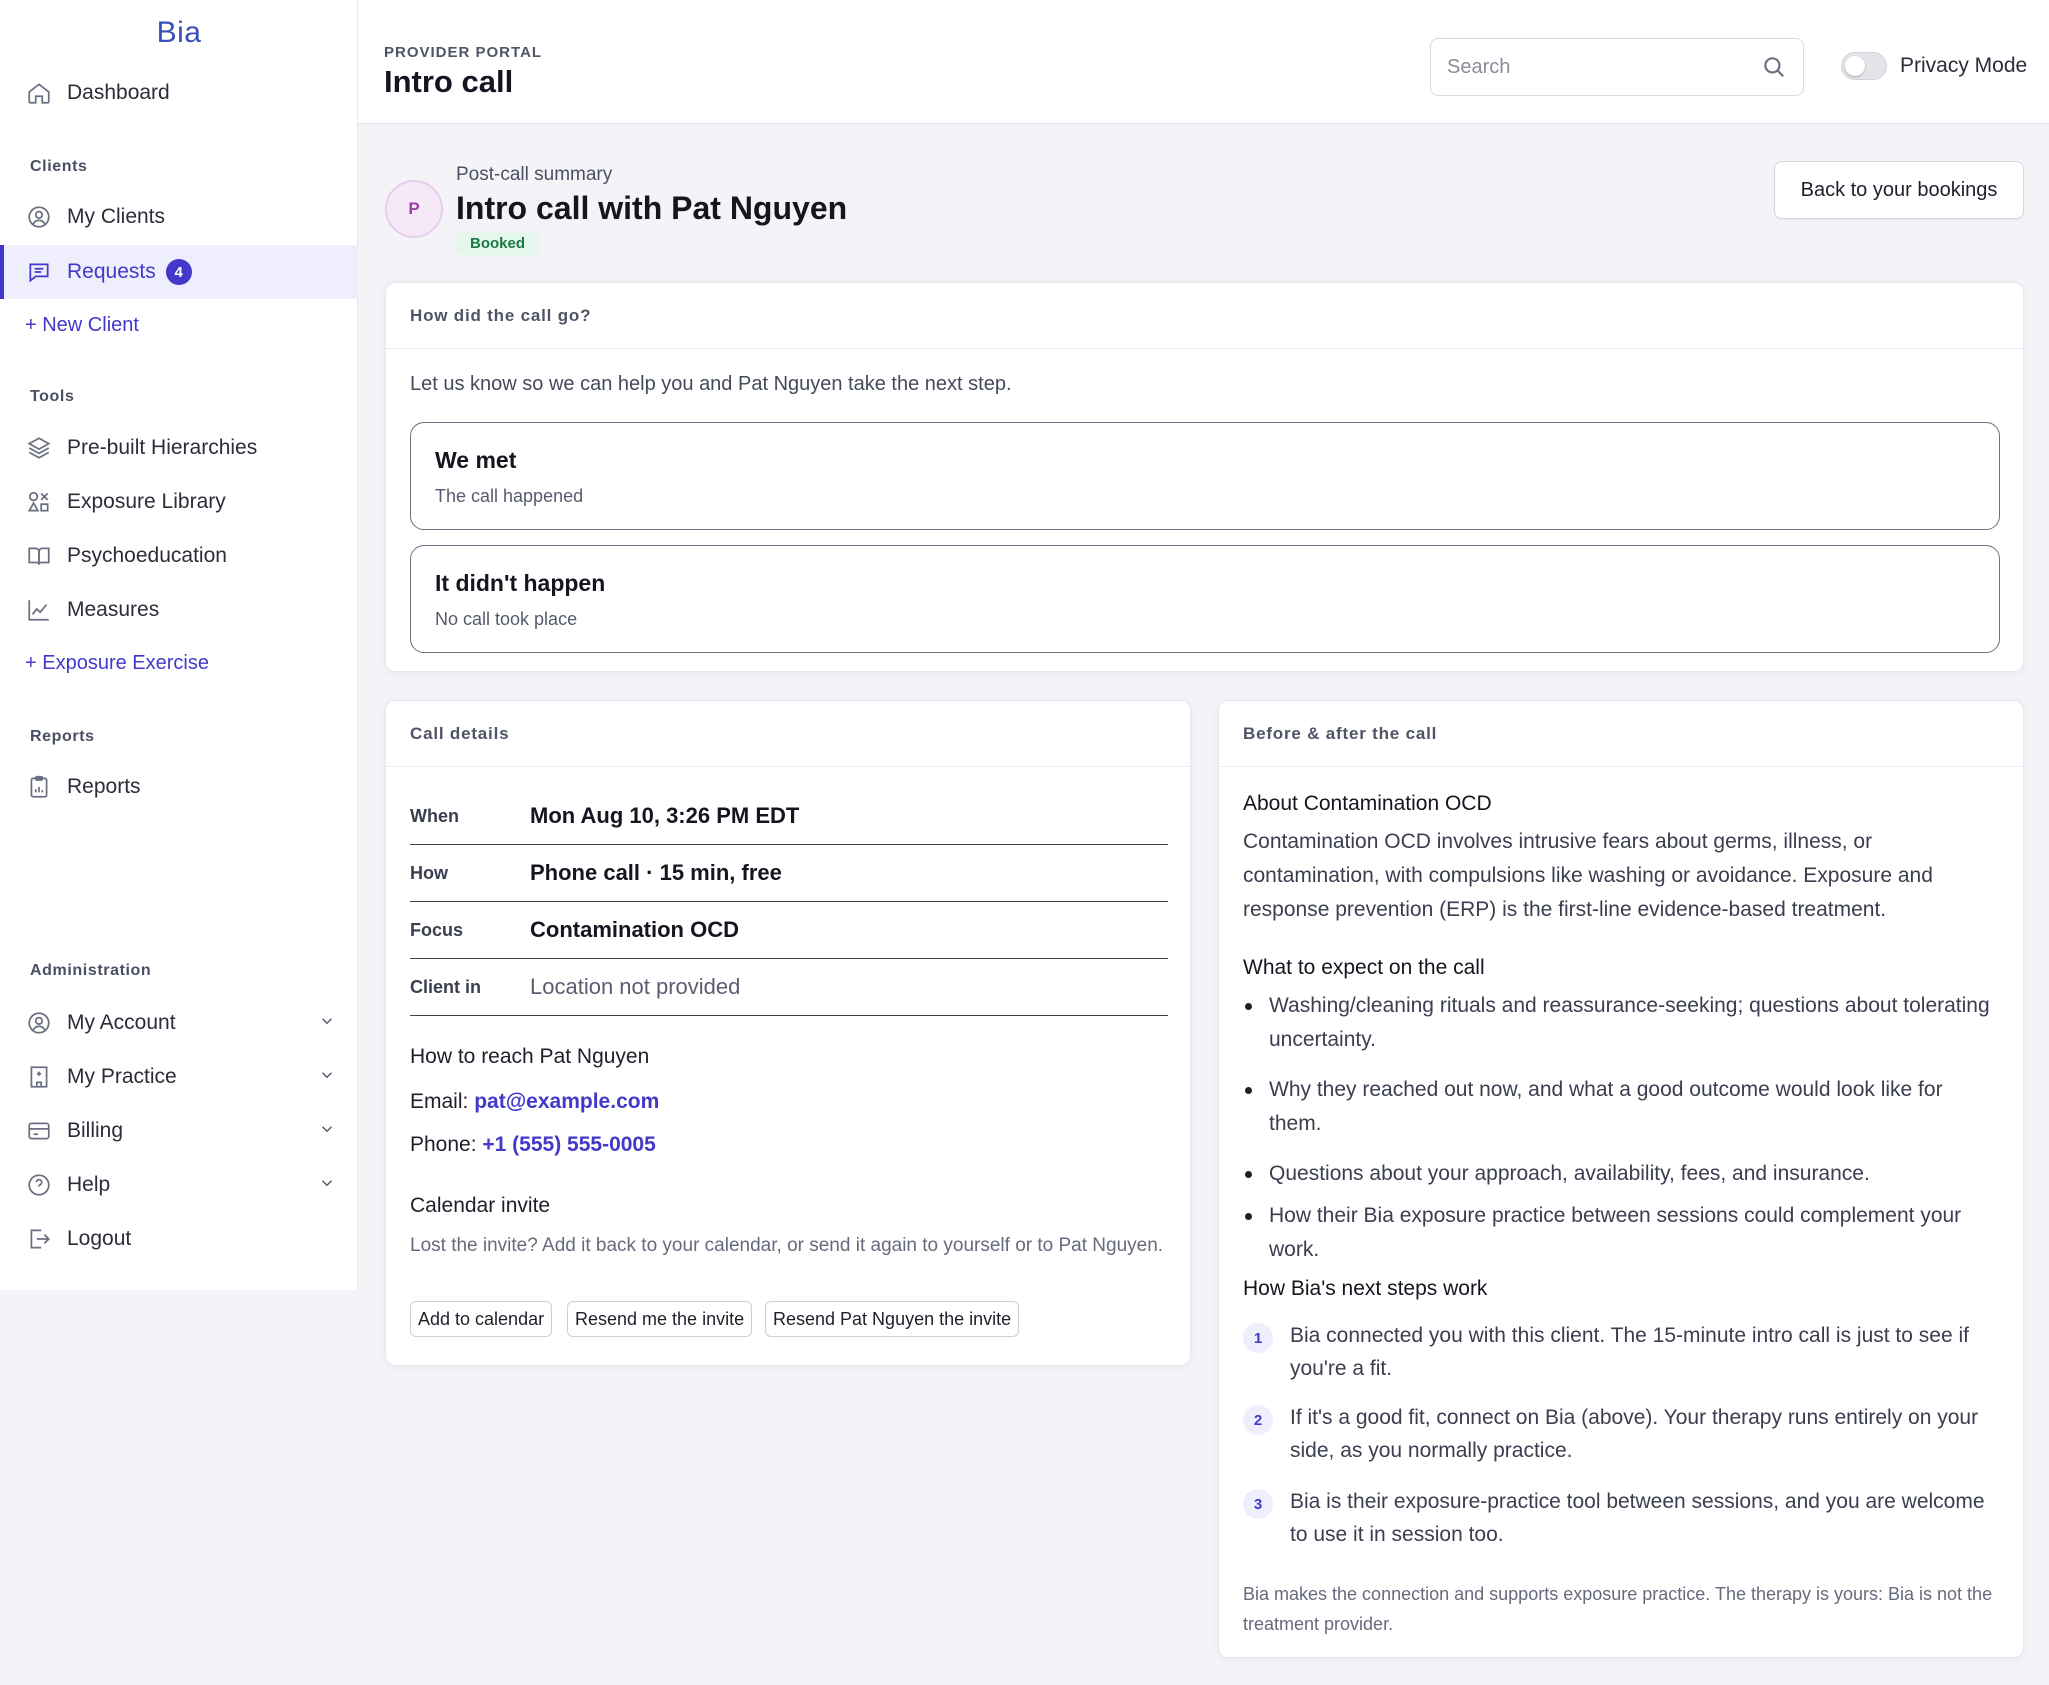 This screenshot has height=1685, width=2049. Describe the element at coordinates (104, 786) in the screenshot. I see `sidebar-item-label: Reports` at that location.